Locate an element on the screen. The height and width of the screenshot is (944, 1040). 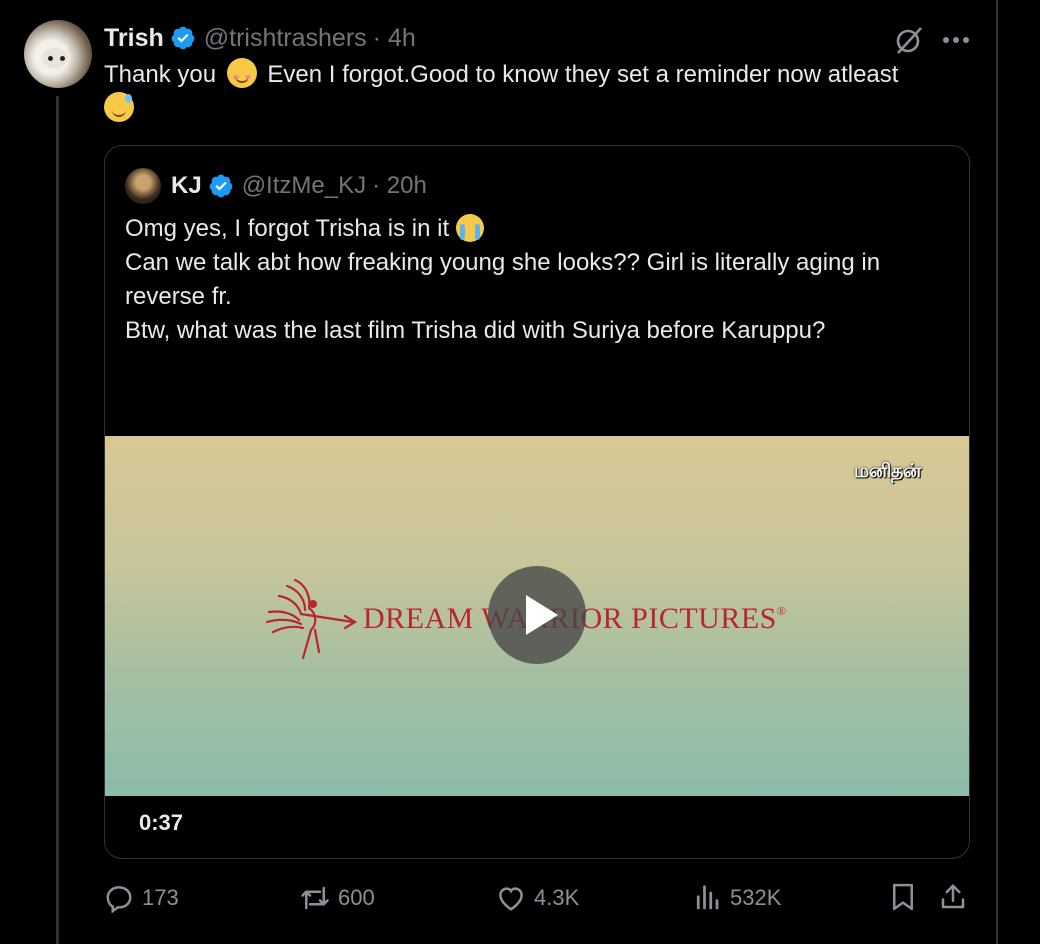
views-icon is located at coordinates (707, 897).